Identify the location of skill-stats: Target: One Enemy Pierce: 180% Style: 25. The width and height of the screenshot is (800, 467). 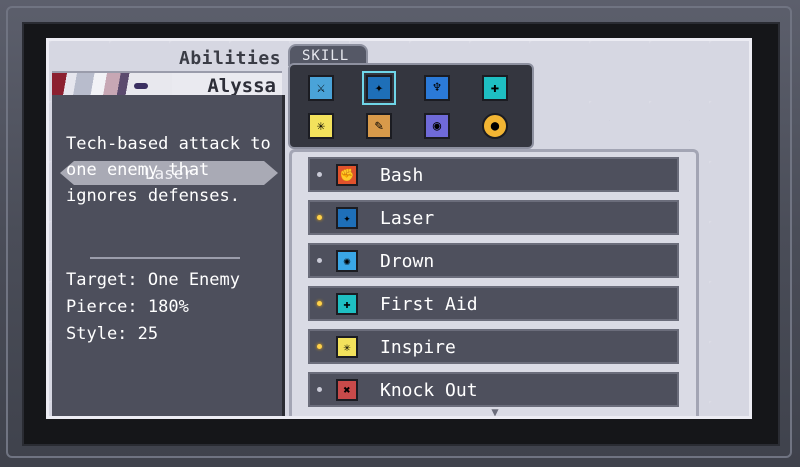
(153, 307).